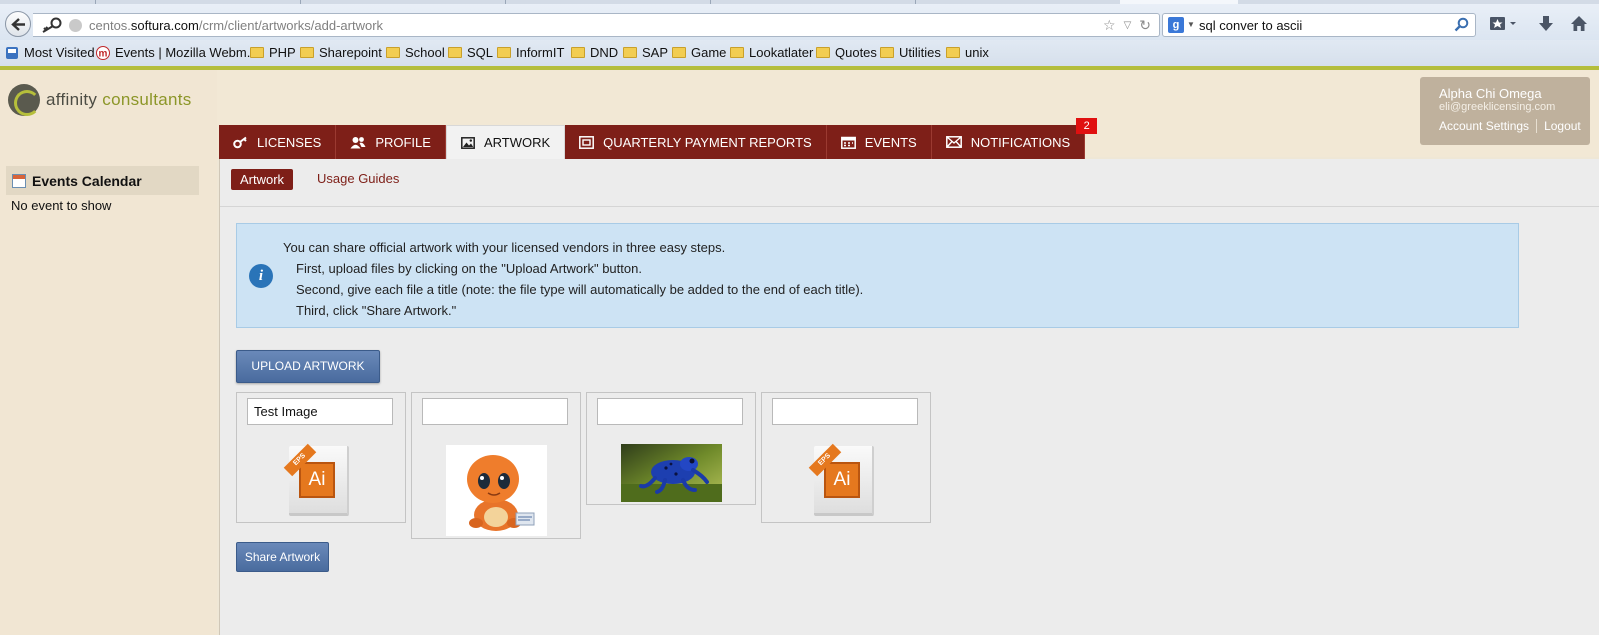 This screenshot has width=1599, height=635. I want to click on bookmark-folder-dnd: DND, so click(594, 52).